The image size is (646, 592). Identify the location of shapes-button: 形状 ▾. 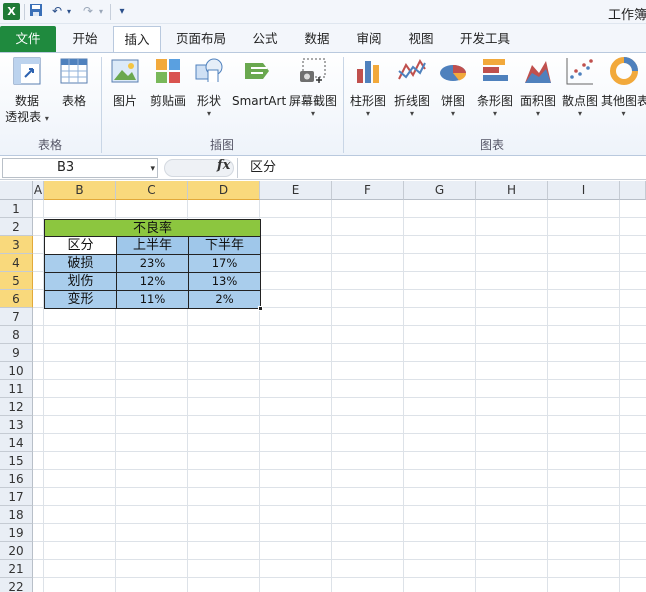
(209, 87).